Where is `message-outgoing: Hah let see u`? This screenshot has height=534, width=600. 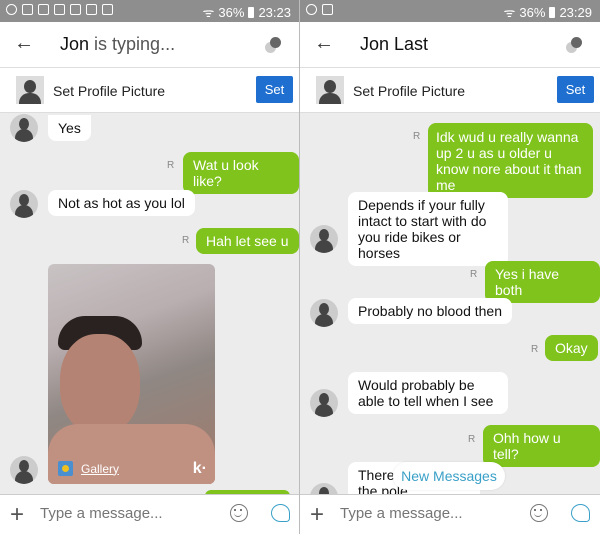
message-outgoing: Hah let see u is located at coordinates (247, 241).